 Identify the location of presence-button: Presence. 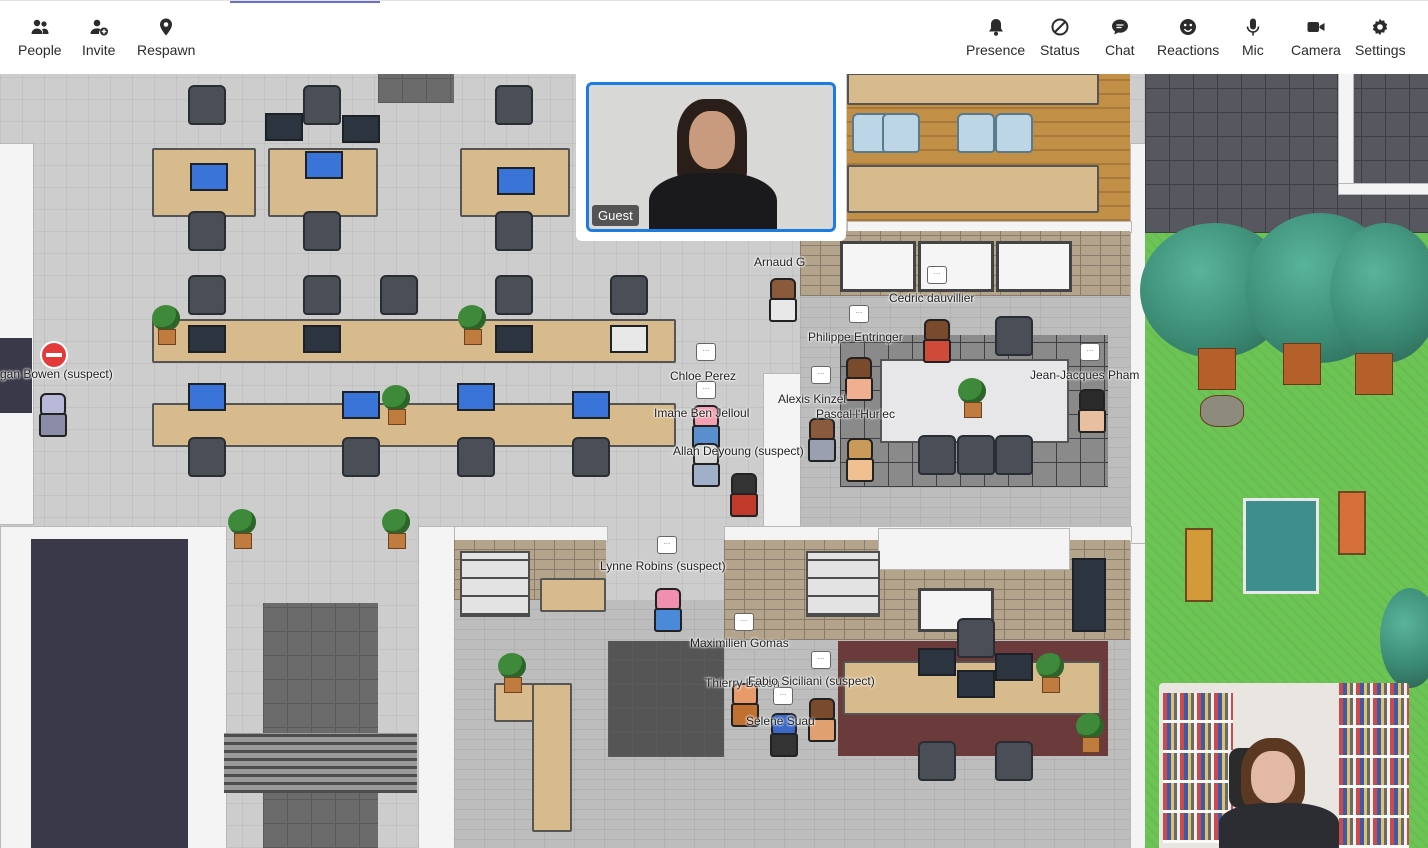
(995, 40).